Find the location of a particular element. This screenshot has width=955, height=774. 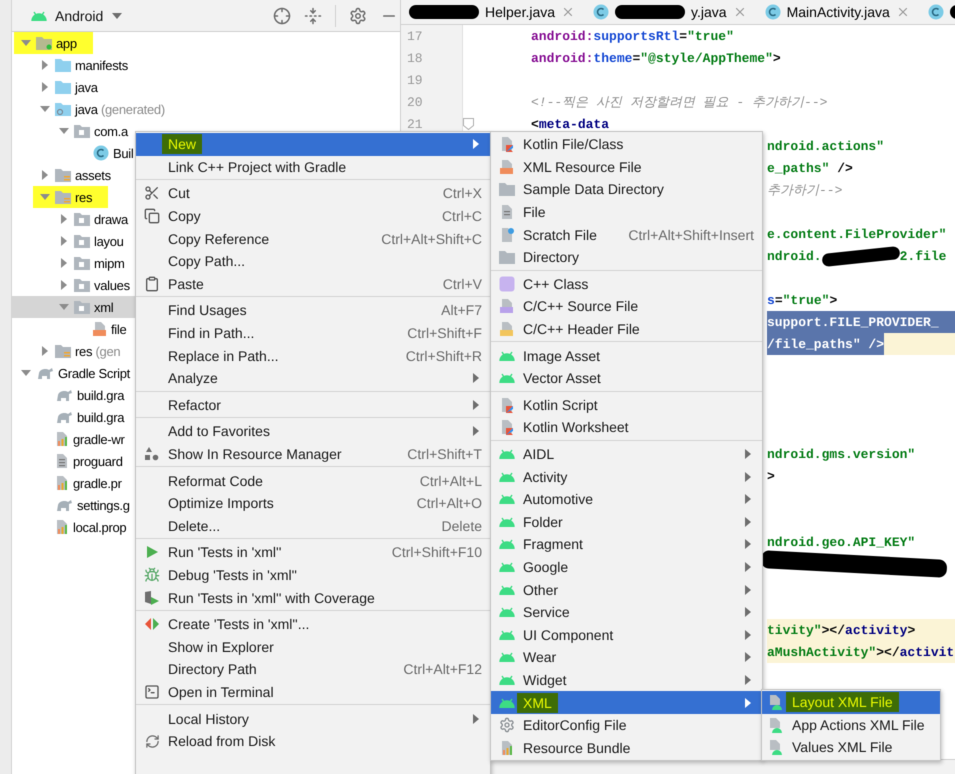

menu-item: Show In Resource Manager Ctrl+Shift+T is located at coordinates (313, 454).